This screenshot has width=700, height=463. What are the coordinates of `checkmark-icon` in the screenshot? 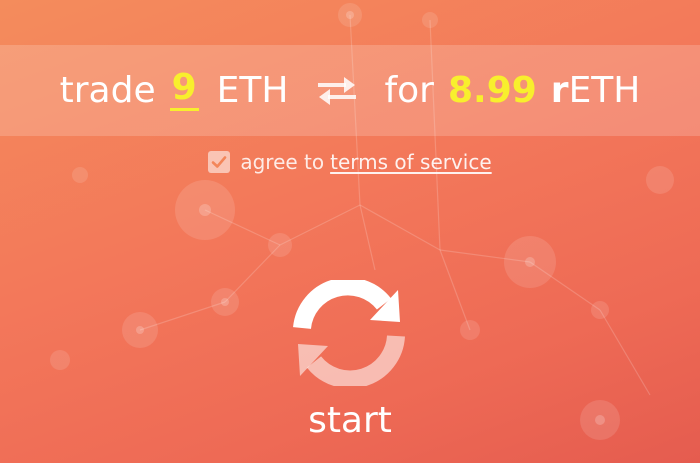 It's located at (219, 162).